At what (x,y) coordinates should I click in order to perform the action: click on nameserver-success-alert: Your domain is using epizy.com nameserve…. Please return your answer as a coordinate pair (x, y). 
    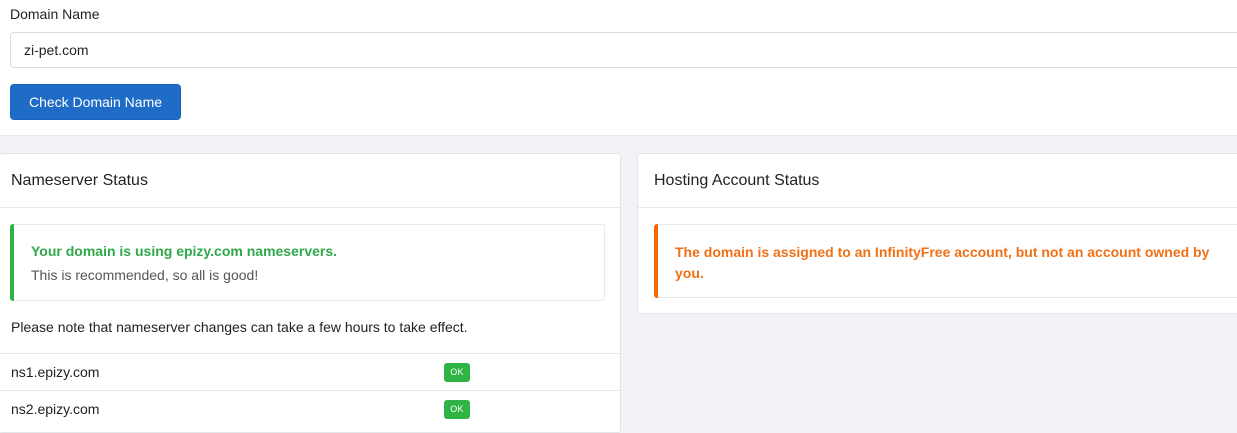
    Looking at the image, I should click on (307, 262).